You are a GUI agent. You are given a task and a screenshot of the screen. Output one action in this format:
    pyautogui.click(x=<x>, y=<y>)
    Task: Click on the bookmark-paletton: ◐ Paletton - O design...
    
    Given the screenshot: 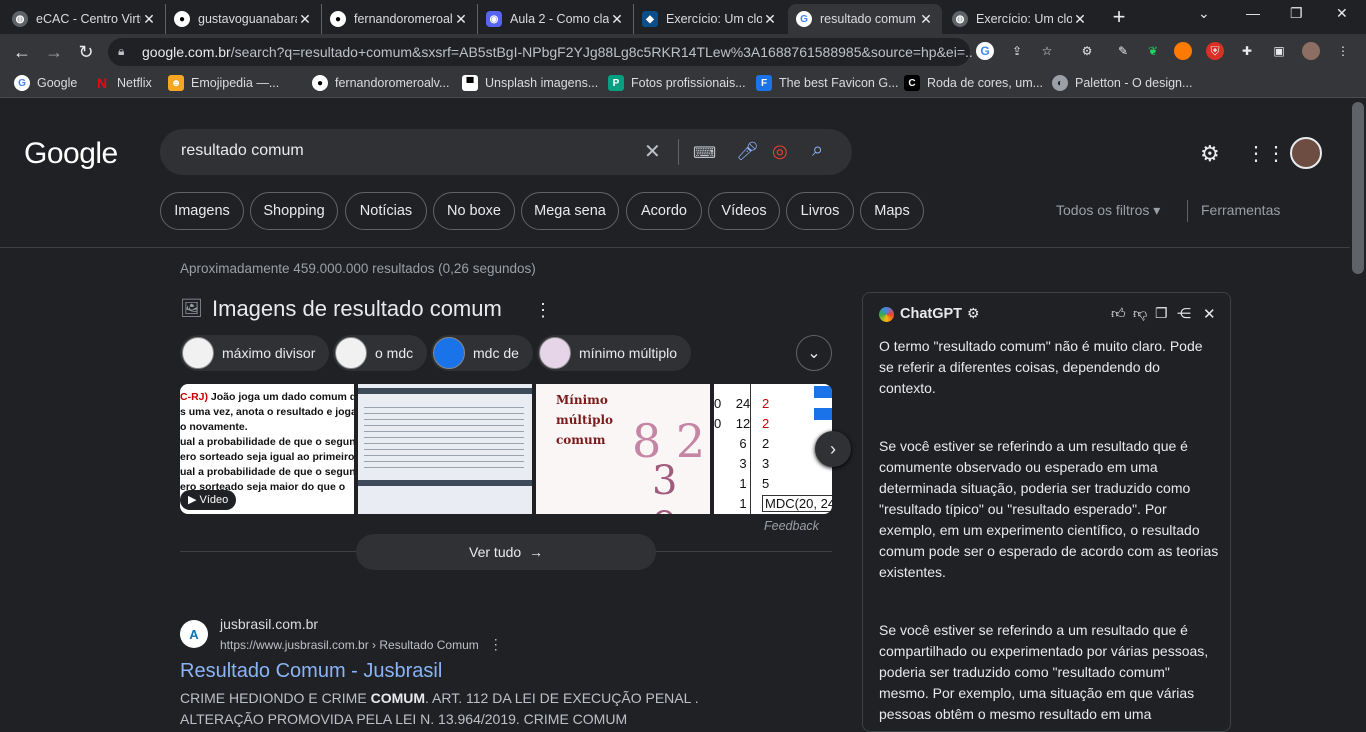 What is the action you would take?
    pyautogui.click(x=1122, y=83)
    